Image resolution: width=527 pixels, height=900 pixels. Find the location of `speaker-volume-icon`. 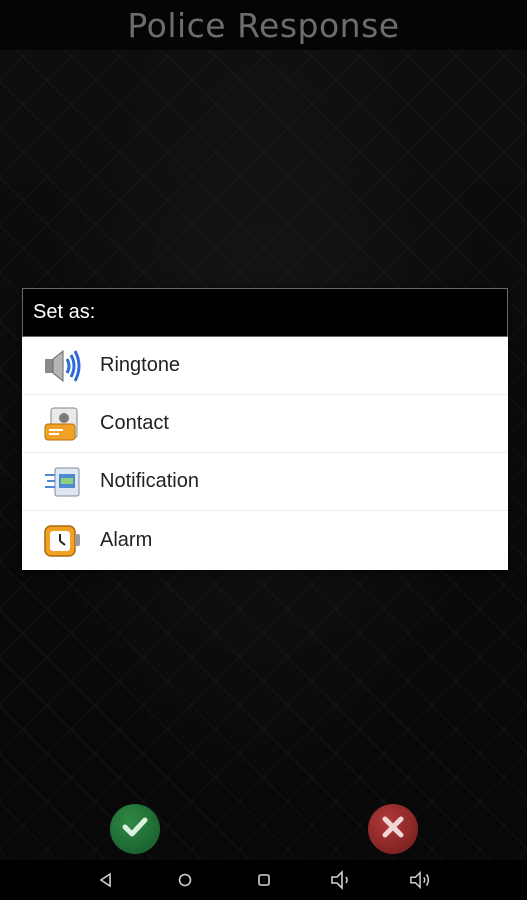

speaker-volume-icon is located at coordinates (62, 366).